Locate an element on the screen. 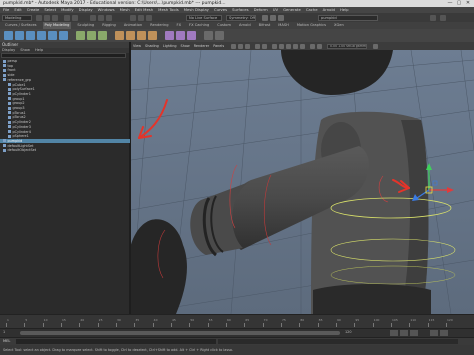 This screenshot has height=355, width=474. viewport-menu-item: Lighting is located at coordinates (170, 46).